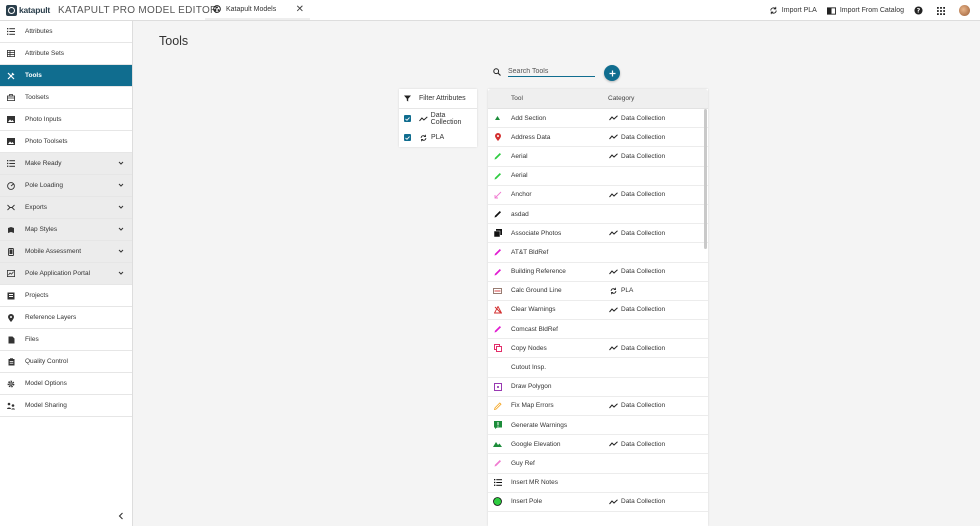  What do you see at coordinates (66, 230) in the screenshot?
I see `sidebar-item-map-styles: Map Styles` at bounding box center [66, 230].